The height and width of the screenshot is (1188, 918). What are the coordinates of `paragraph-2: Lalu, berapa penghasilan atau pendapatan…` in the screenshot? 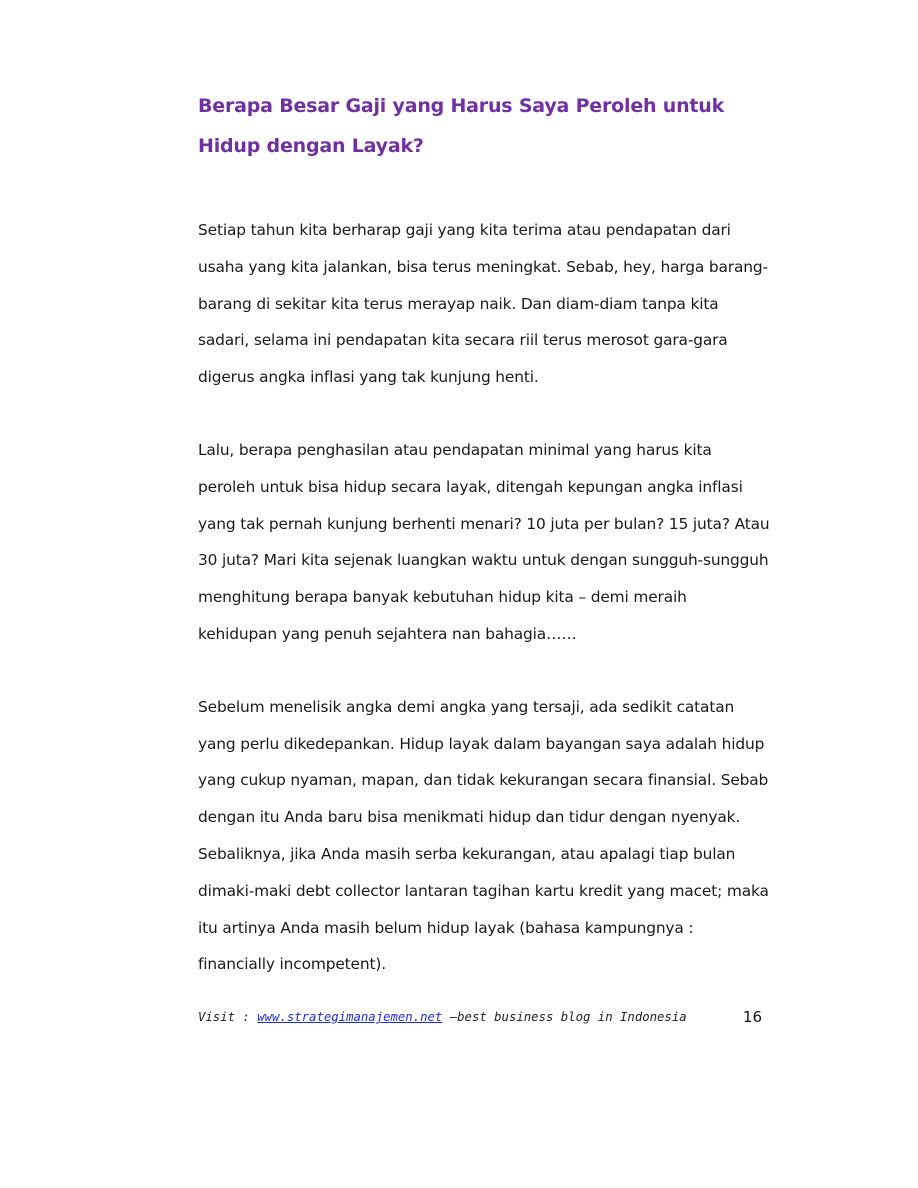 It's located at (484, 541).